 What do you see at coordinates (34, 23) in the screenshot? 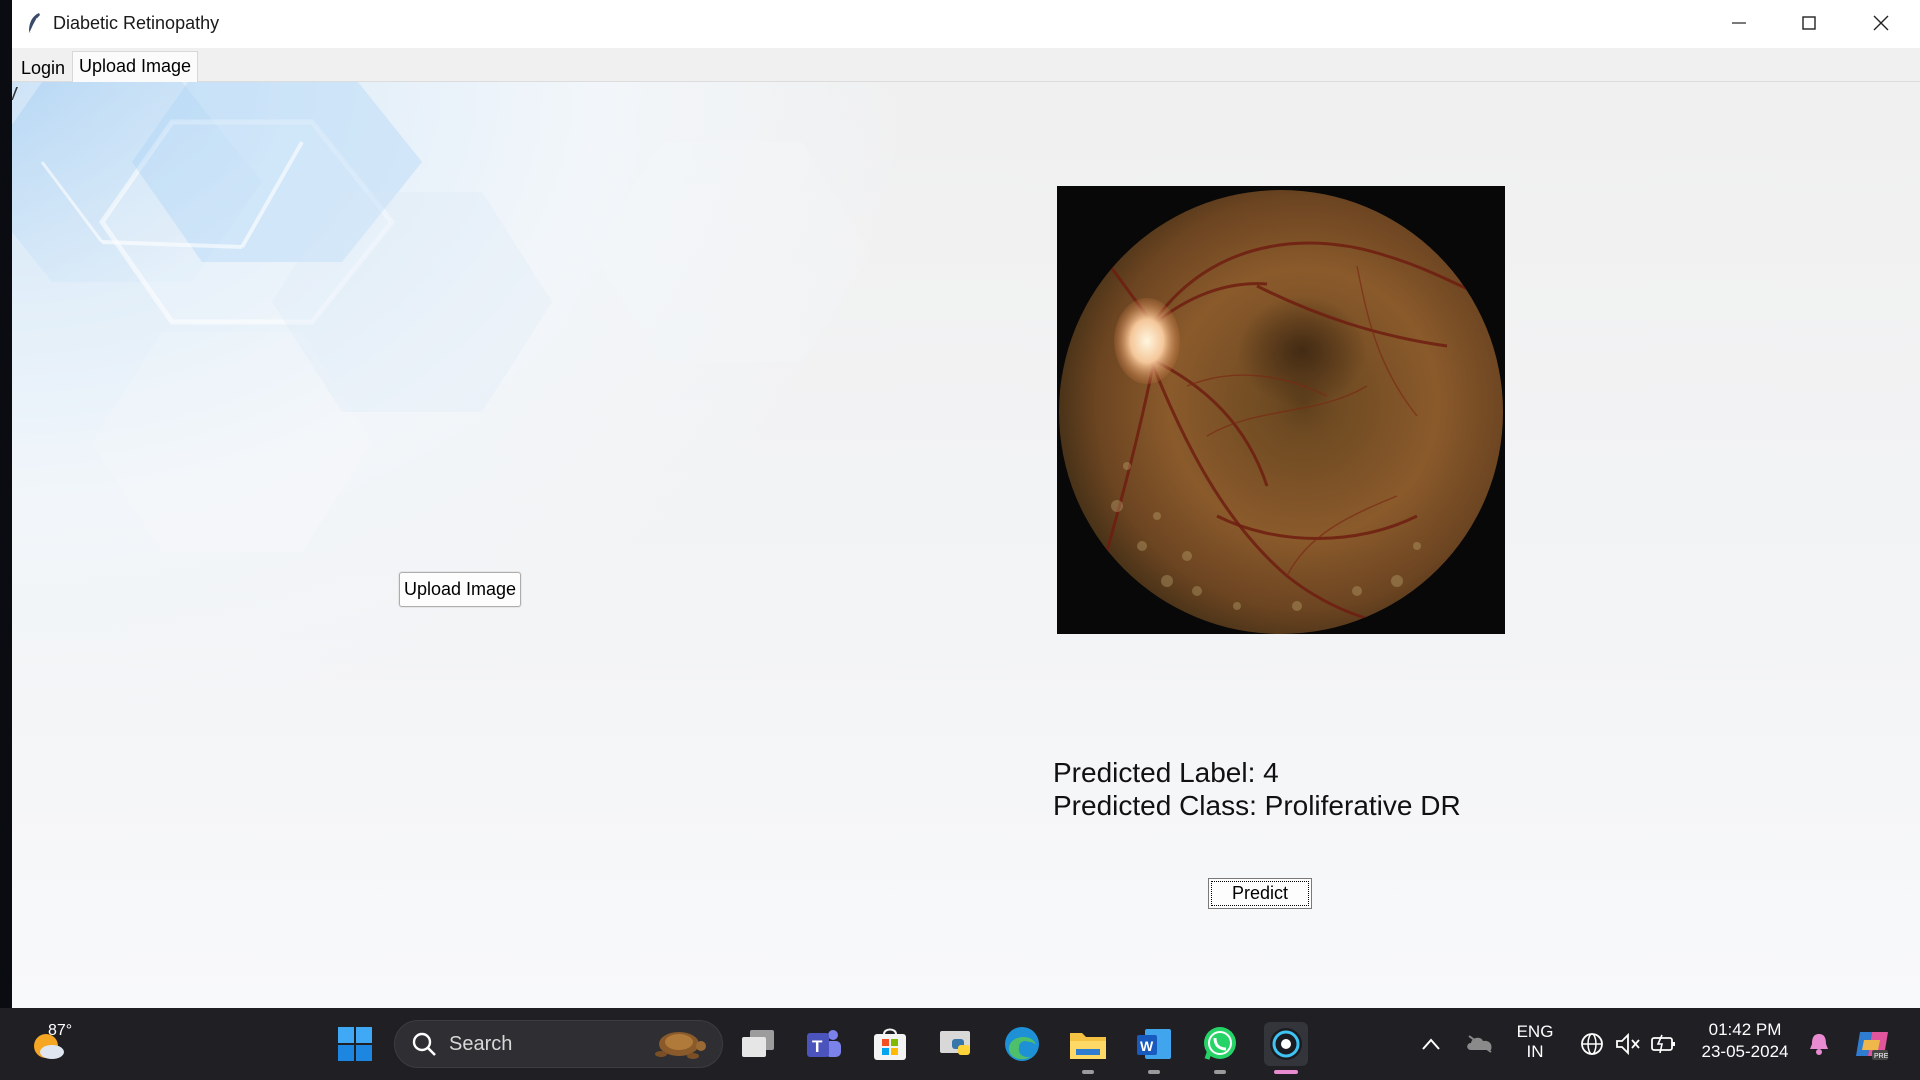
I see `feather-app-icon` at bounding box center [34, 23].